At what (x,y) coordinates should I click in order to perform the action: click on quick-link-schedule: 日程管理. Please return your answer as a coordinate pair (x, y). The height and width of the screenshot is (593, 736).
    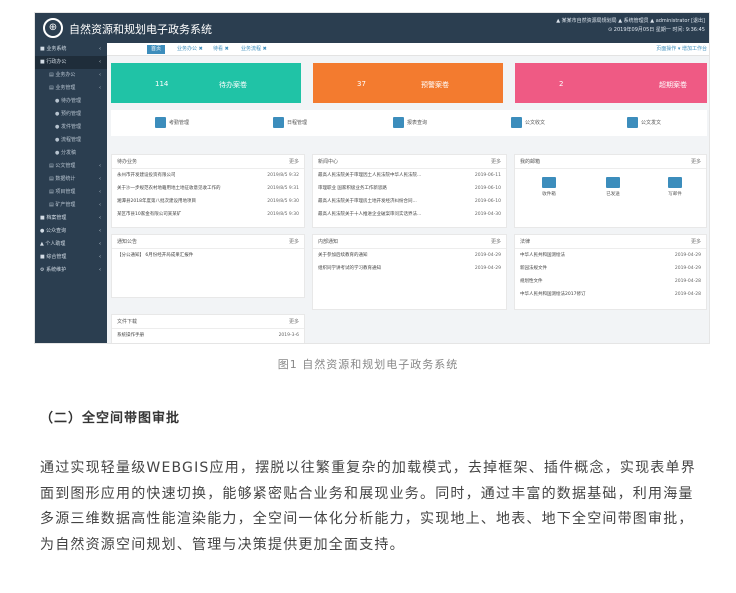
    Looking at the image, I should click on (290, 123).